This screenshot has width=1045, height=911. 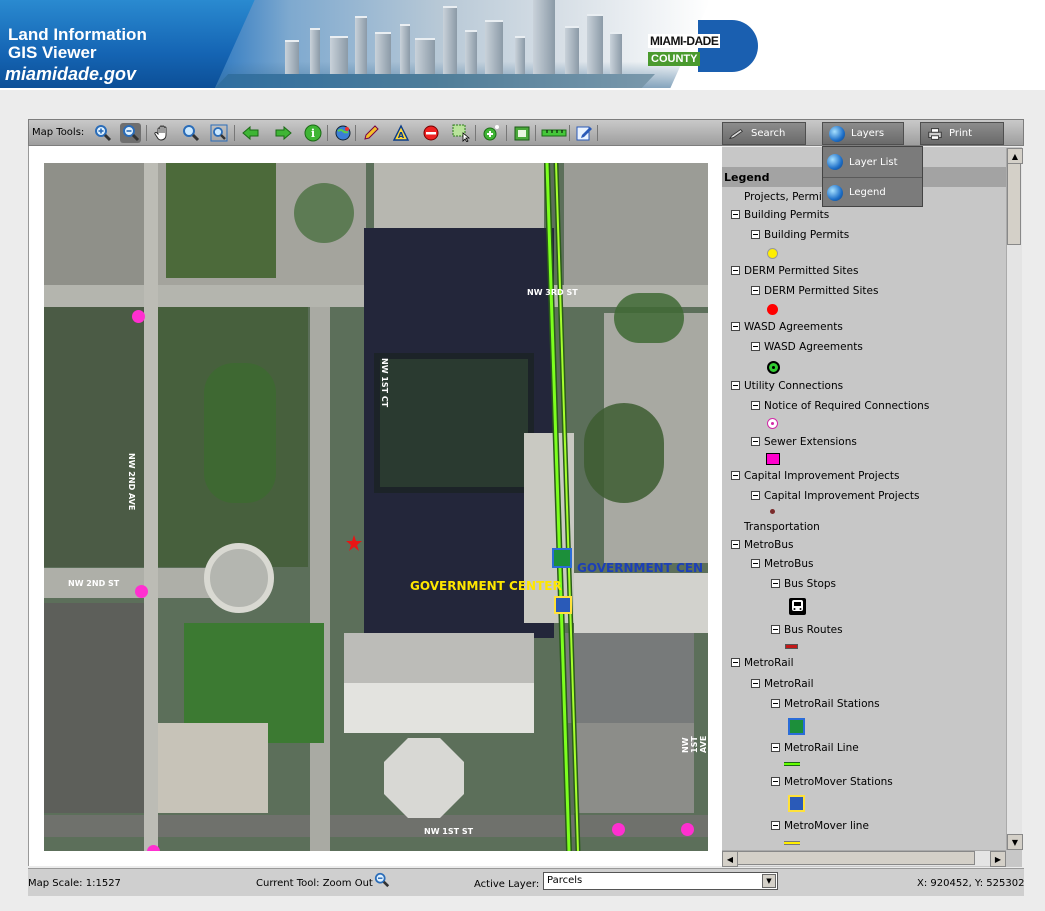 I want to click on metrorail-line-symbol, so click(x=792, y=764).